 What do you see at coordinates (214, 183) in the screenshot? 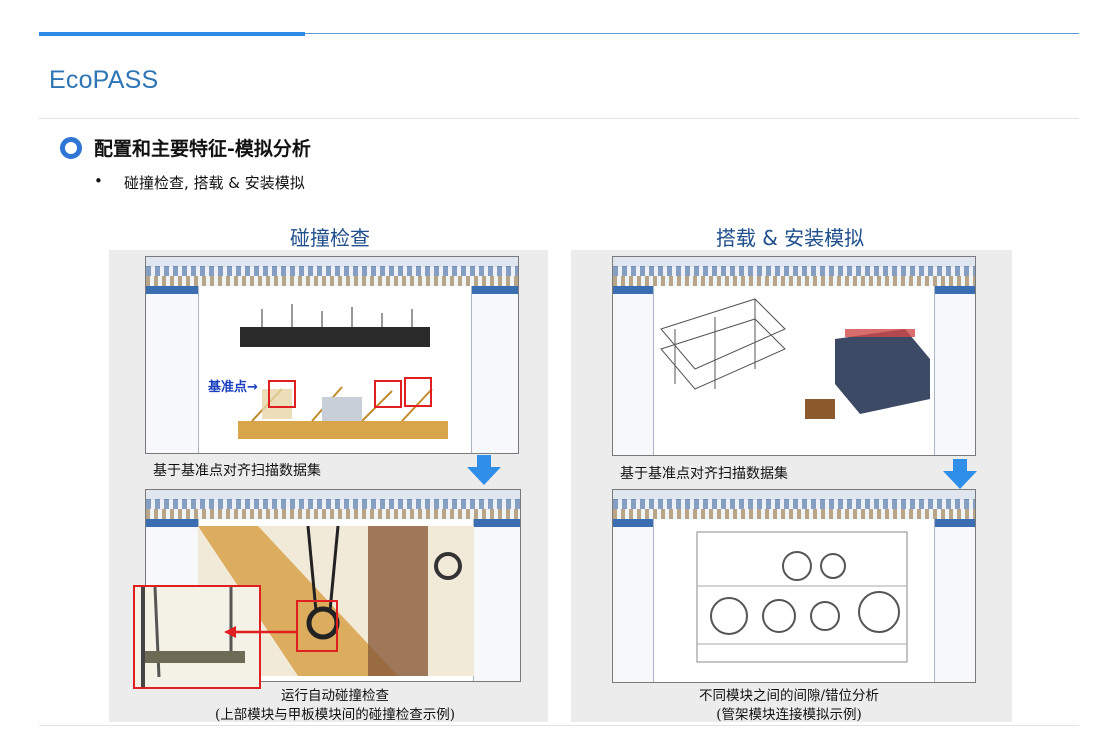
I see `bullet-text: 碰撞检查, 搭载 & 安装模拟` at bounding box center [214, 183].